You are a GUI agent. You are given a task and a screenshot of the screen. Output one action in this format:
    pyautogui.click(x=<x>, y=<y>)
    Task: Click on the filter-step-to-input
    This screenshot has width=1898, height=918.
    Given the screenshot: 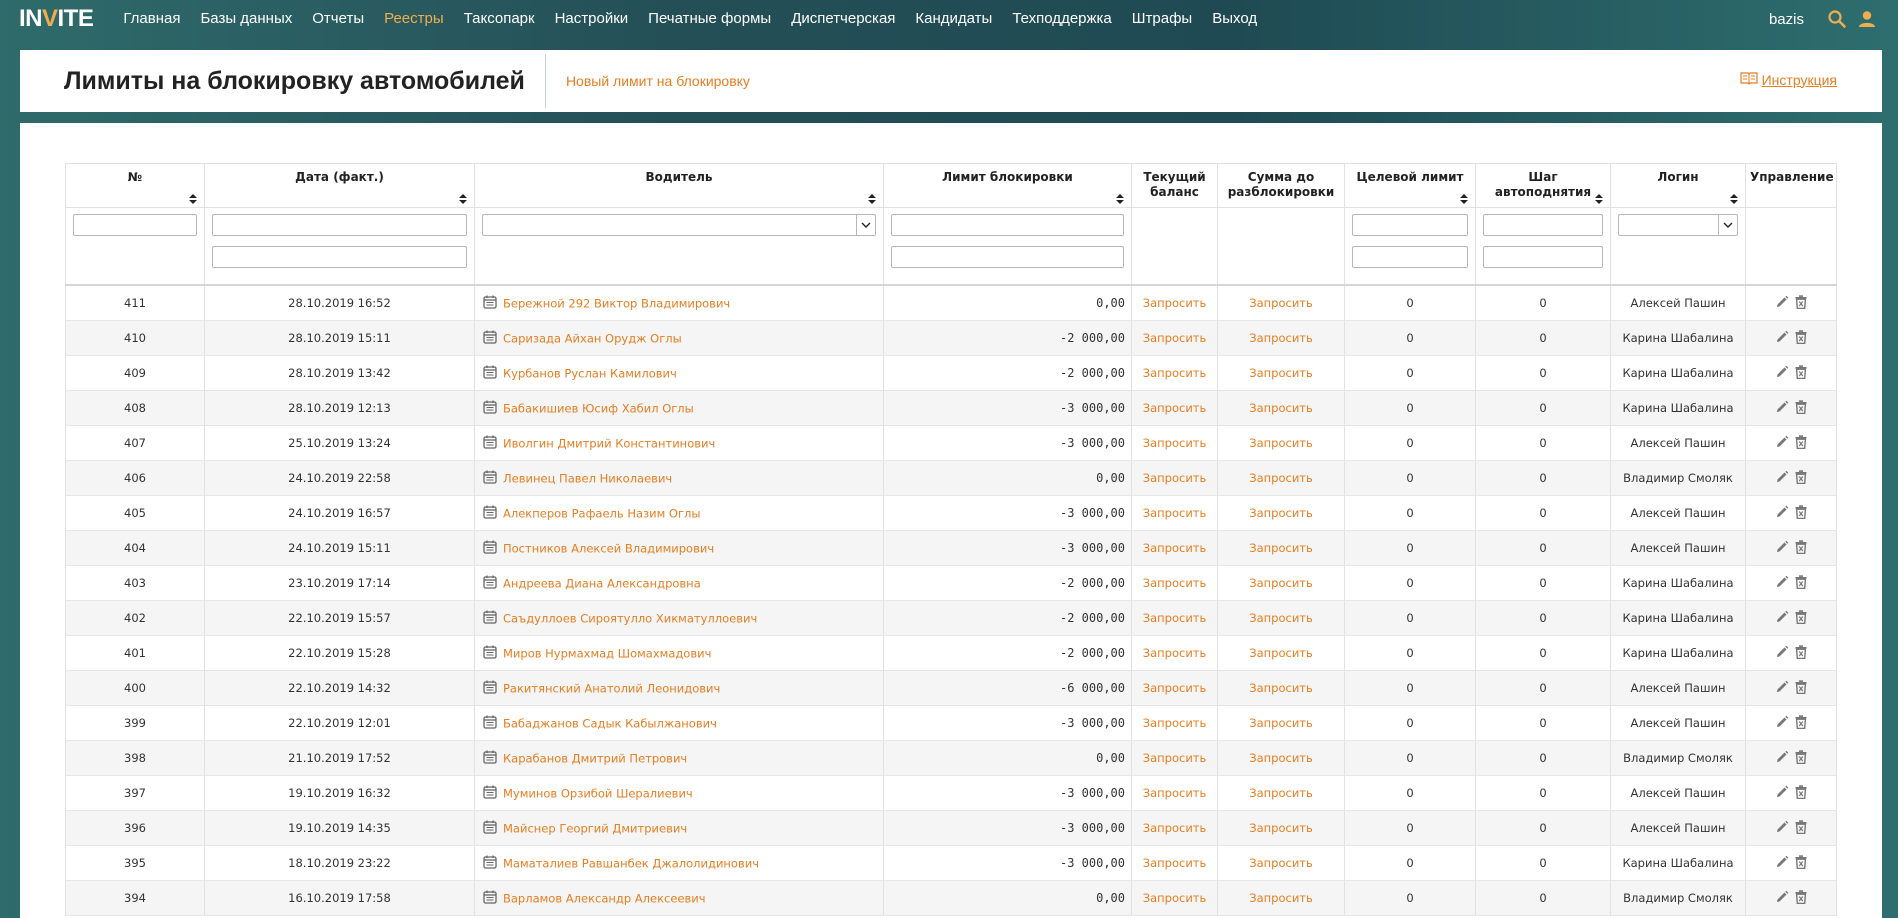 What is the action you would take?
    pyautogui.click(x=1543, y=257)
    